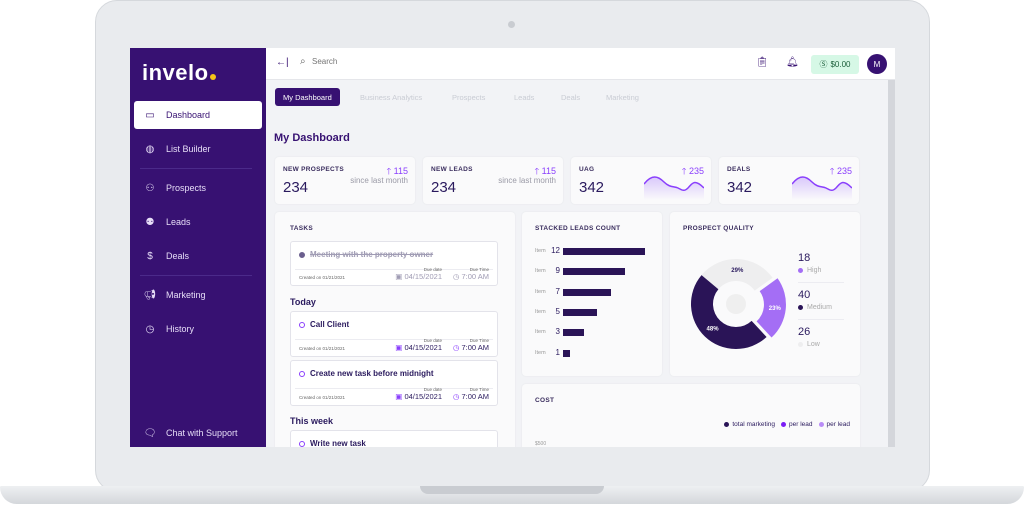 This screenshot has height=513, width=1024. I want to click on dashboard-card-icon: ▭, so click(150, 115).